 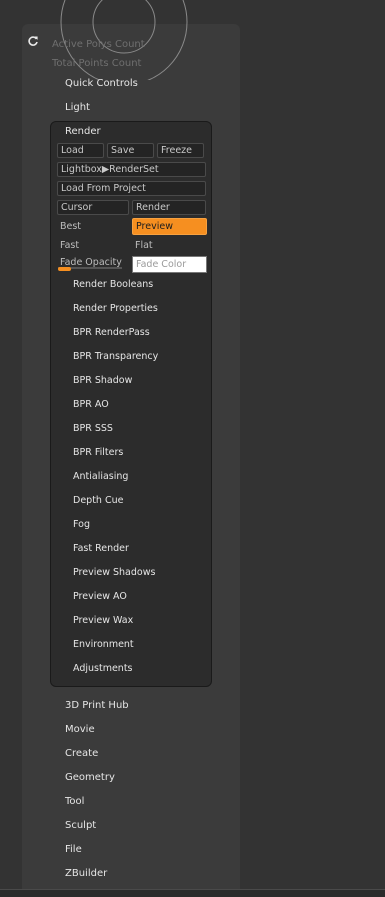 What do you see at coordinates (74, 801) in the screenshot?
I see `menu-tool: Tool` at bounding box center [74, 801].